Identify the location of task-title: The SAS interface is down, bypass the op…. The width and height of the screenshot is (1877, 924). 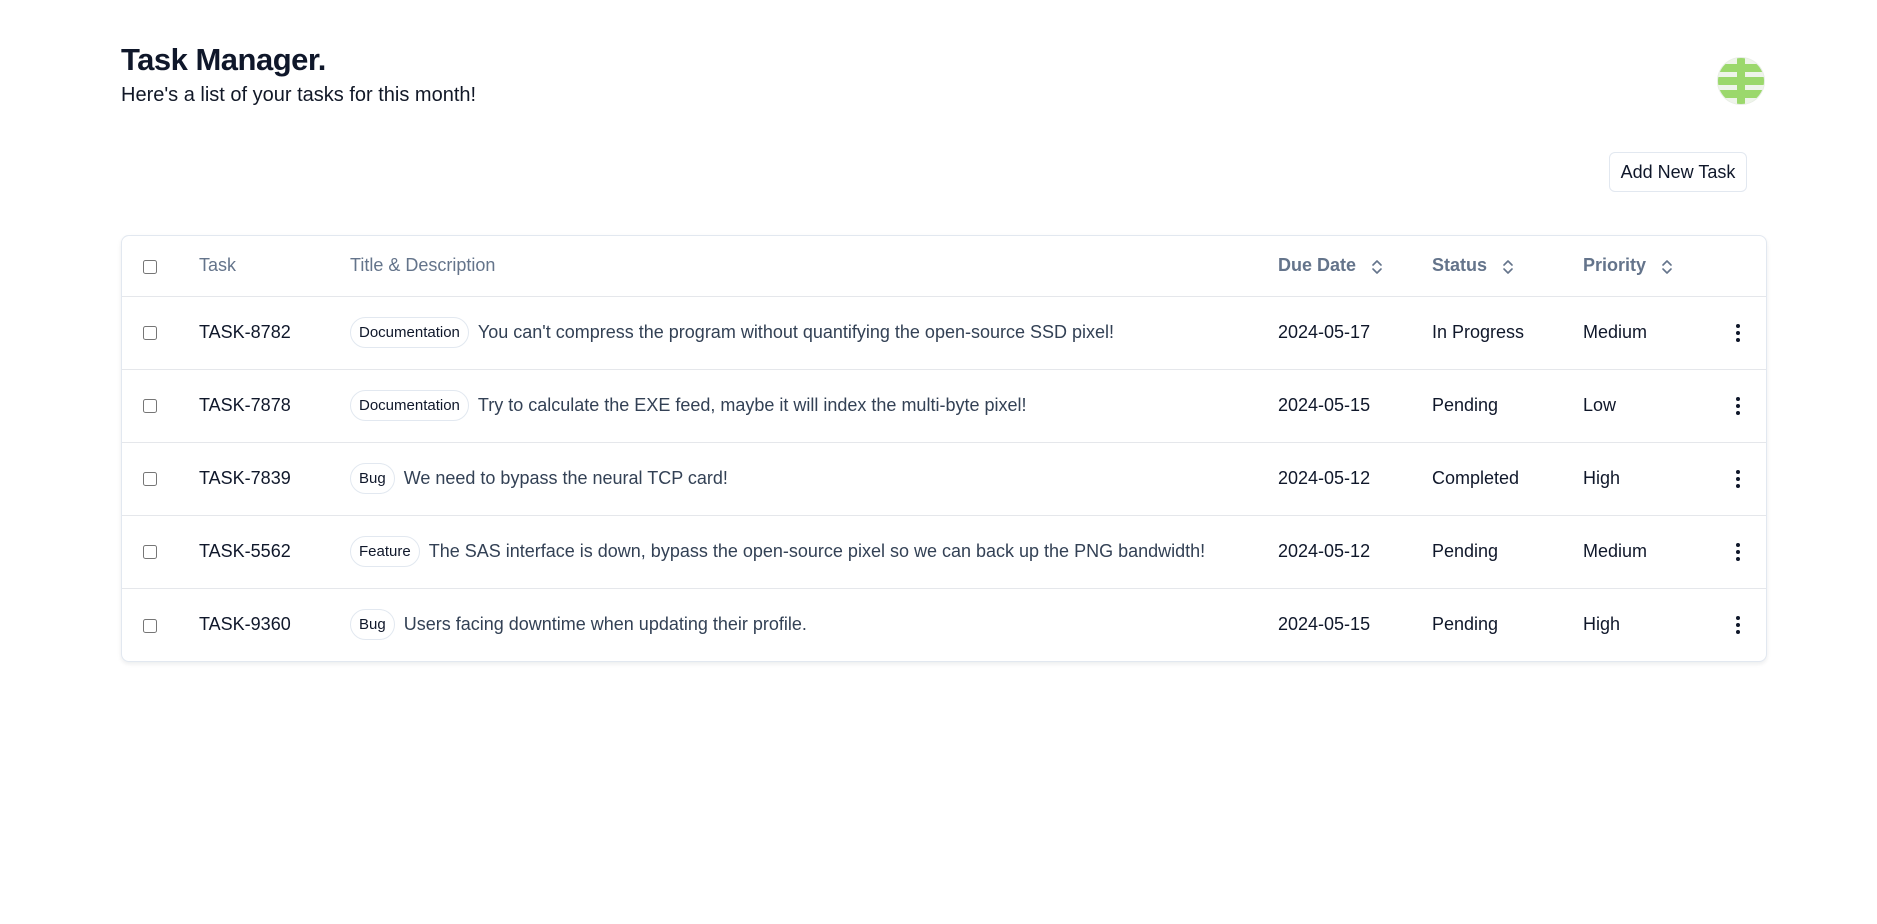
(817, 551).